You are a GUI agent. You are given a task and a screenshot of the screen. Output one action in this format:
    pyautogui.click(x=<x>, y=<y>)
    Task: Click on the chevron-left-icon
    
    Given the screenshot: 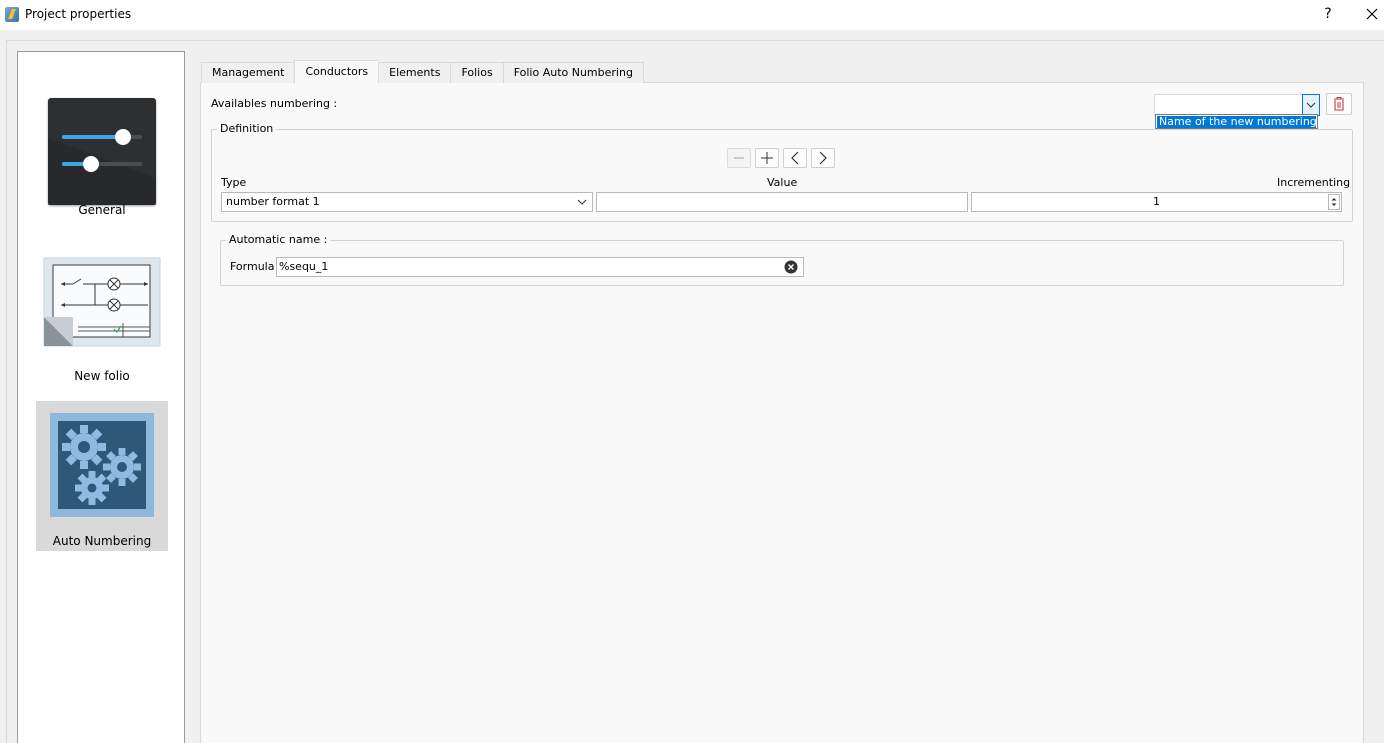 What is the action you would take?
    pyautogui.click(x=795, y=158)
    